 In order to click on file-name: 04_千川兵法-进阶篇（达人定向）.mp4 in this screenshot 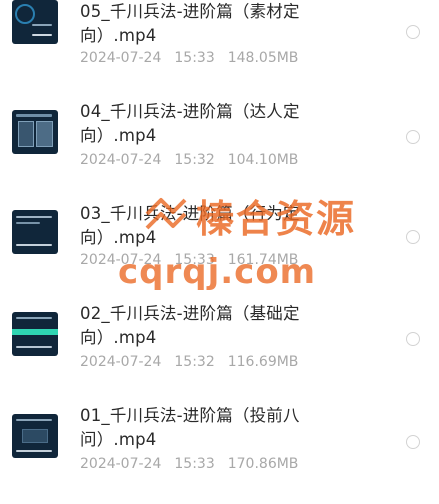, I will do `click(190, 123)`.